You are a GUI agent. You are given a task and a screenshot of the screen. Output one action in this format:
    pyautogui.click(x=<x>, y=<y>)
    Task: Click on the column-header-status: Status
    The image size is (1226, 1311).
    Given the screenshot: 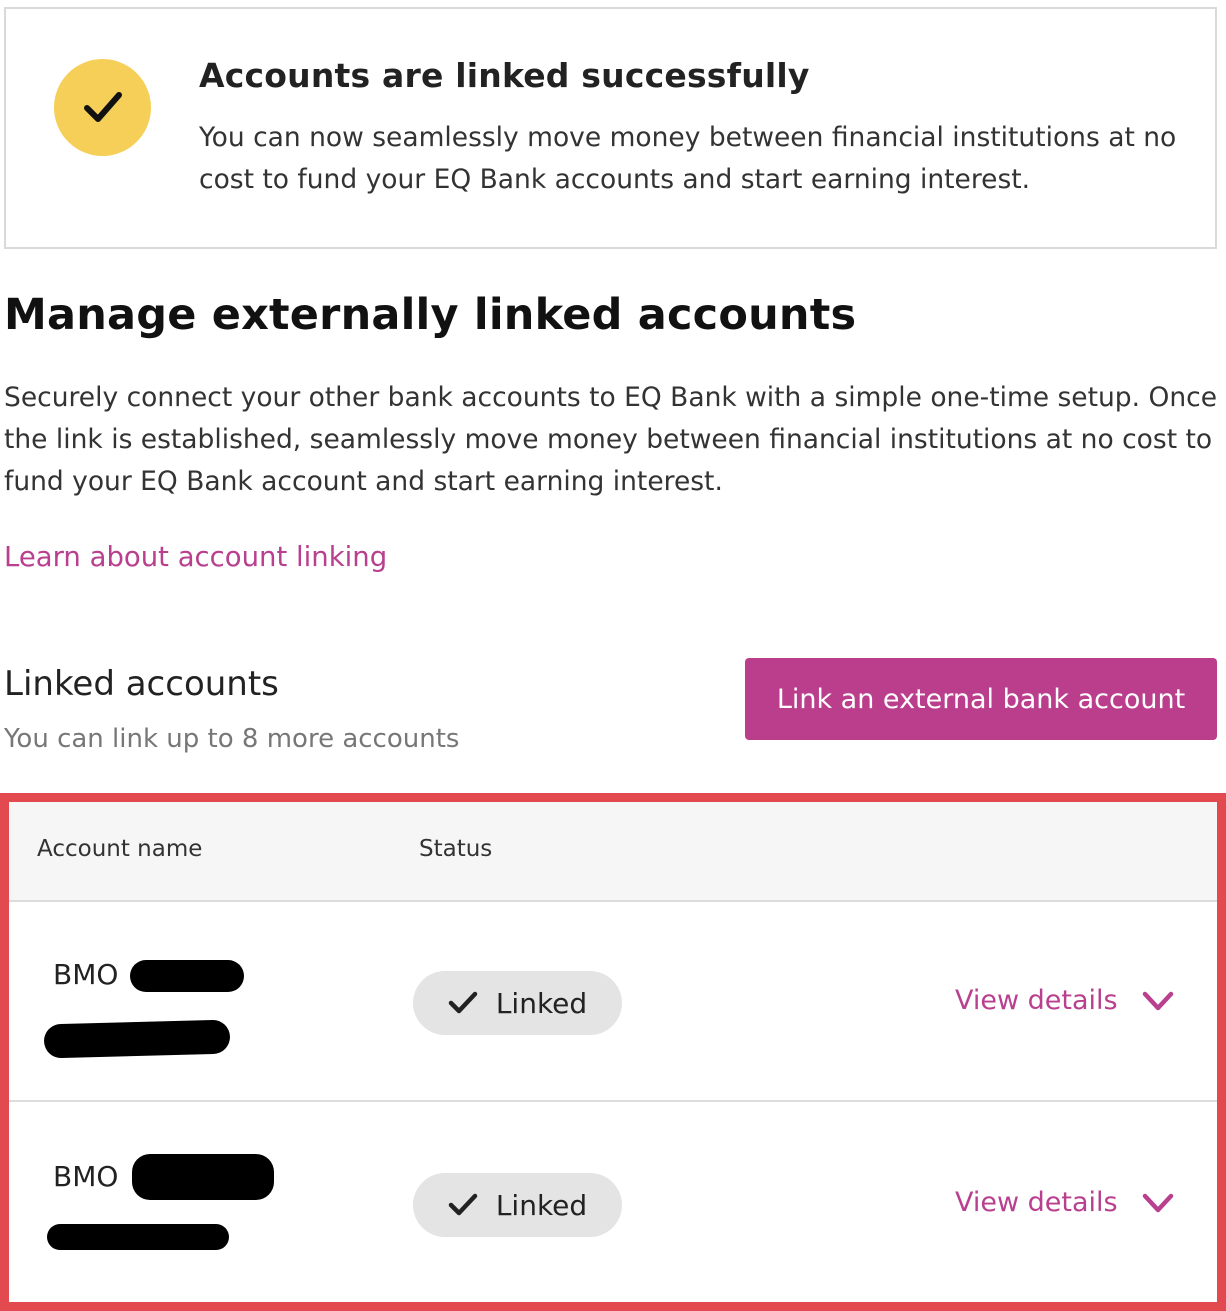 What is the action you would take?
    pyautogui.click(x=456, y=849)
    